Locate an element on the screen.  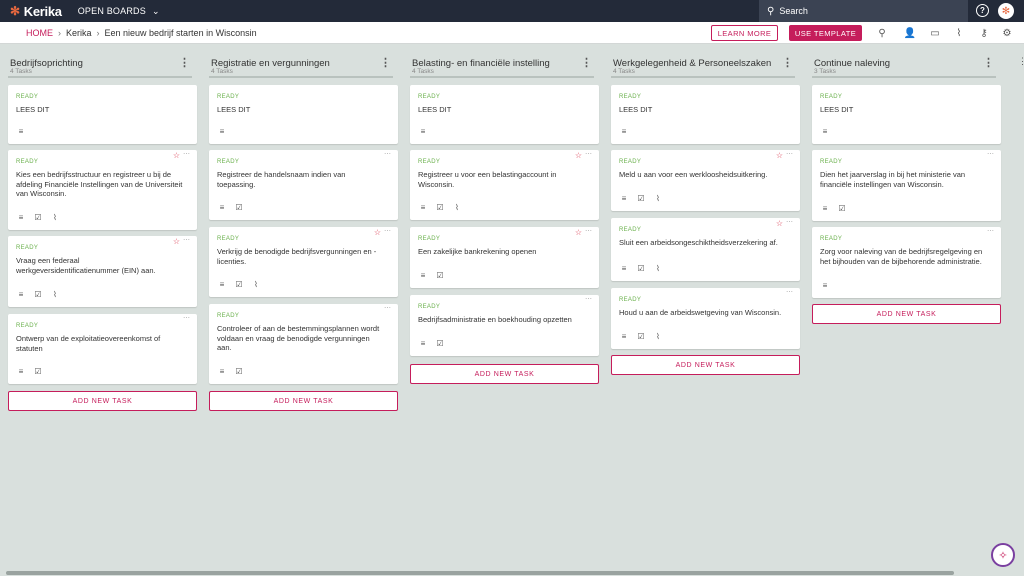
tag-icon: ⚷ is located at coordinates (984, 33).